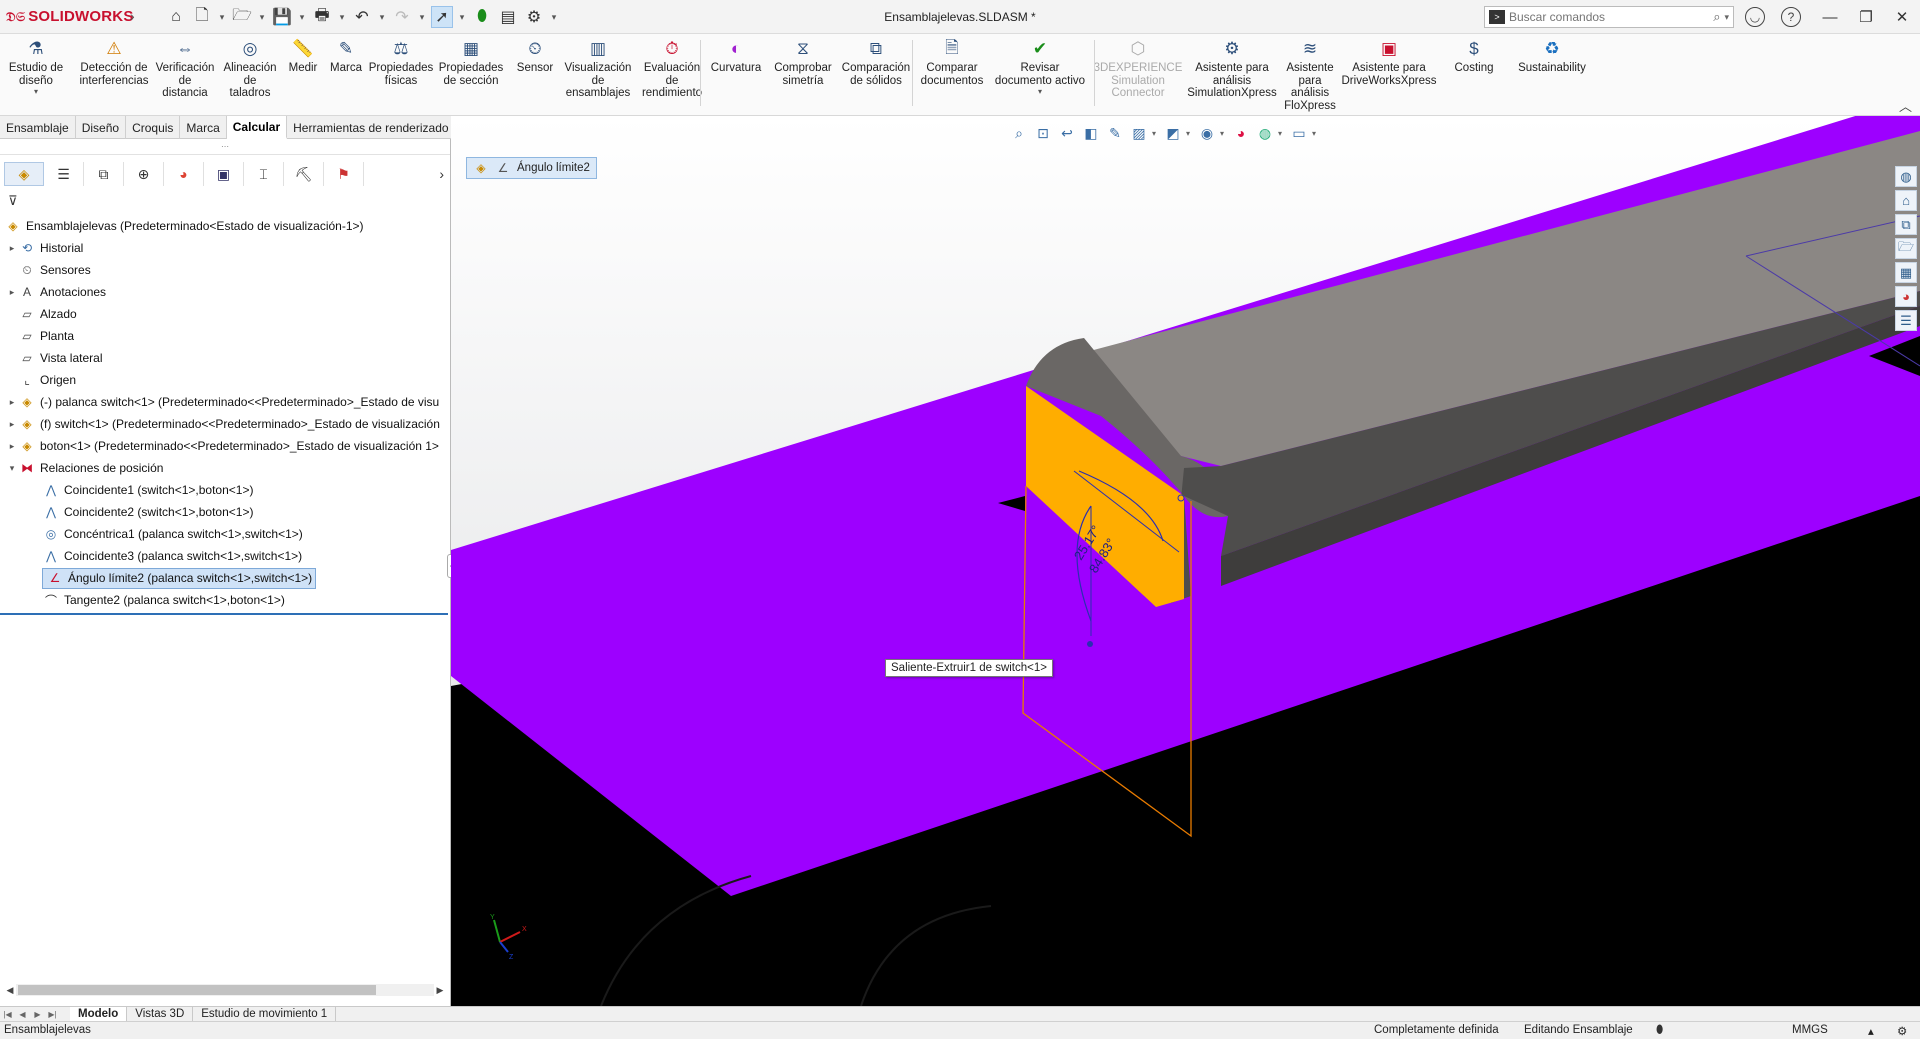 The height and width of the screenshot is (1039, 1920). What do you see at coordinates (1906, 272) in the screenshot?
I see `view-palette-icon: ▦` at bounding box center [1906, 272].